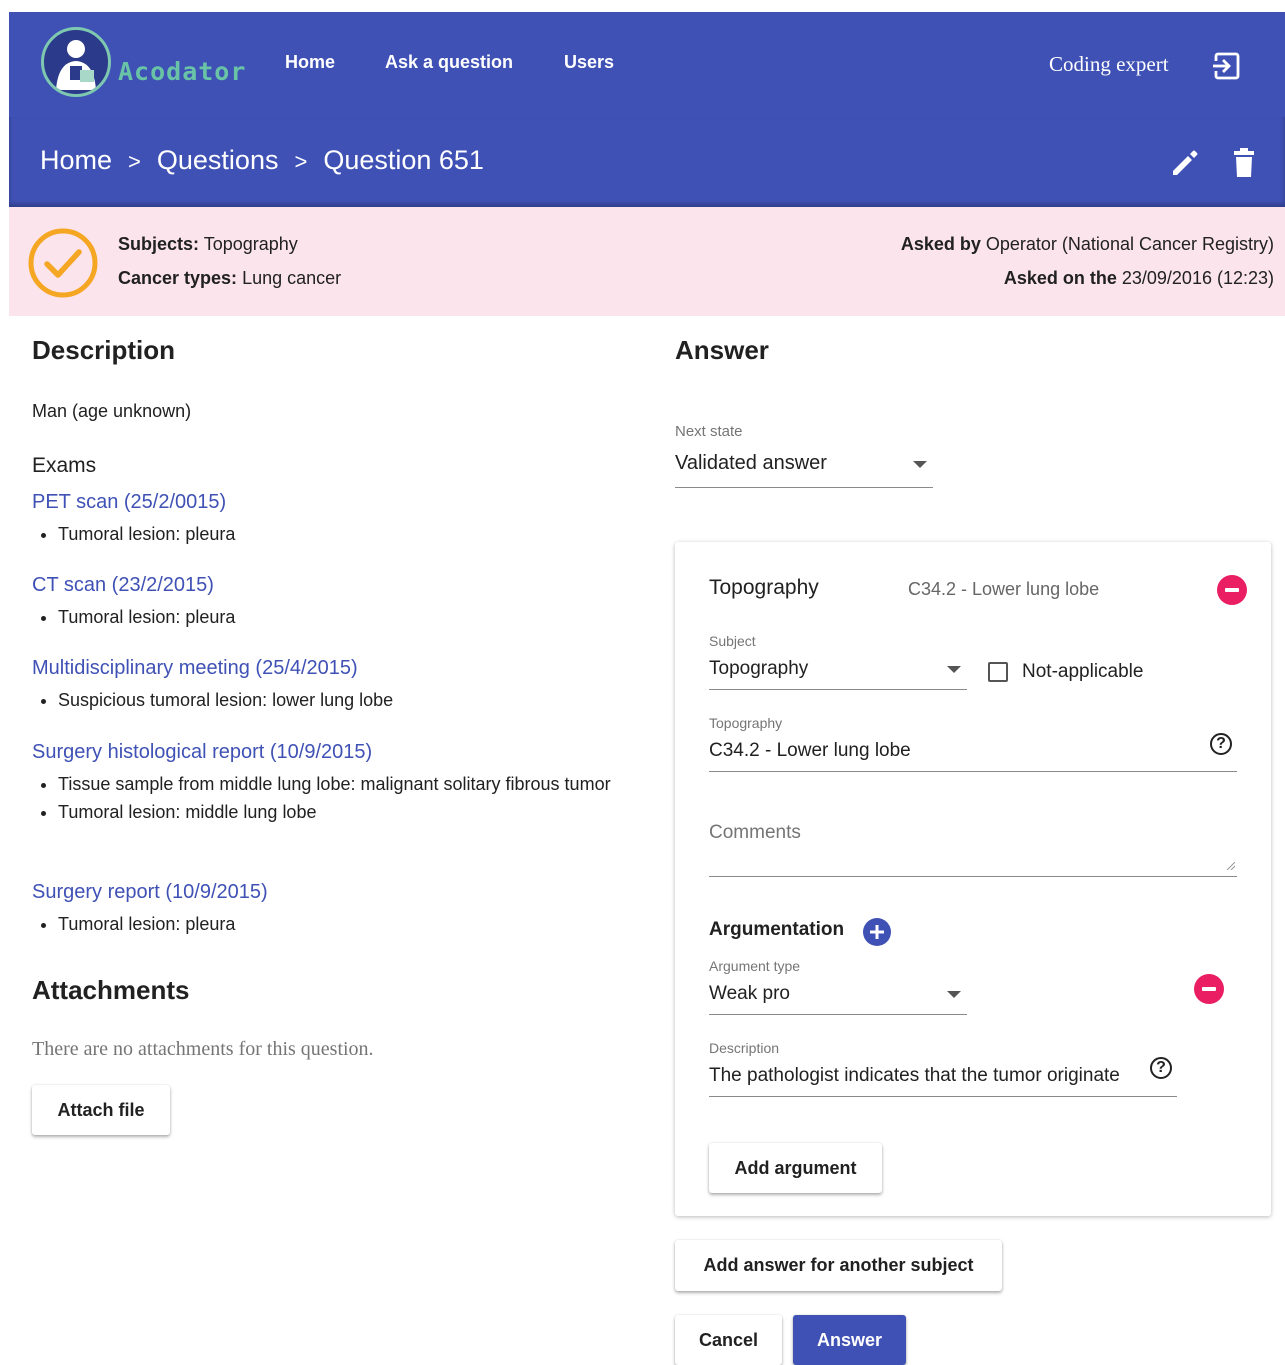 This screenshot has width=1285, height=1365. What do you see at coordinates (759, 668) in the screenshot?
I see `subject-value: Topography` at bounding box center [759, 668].